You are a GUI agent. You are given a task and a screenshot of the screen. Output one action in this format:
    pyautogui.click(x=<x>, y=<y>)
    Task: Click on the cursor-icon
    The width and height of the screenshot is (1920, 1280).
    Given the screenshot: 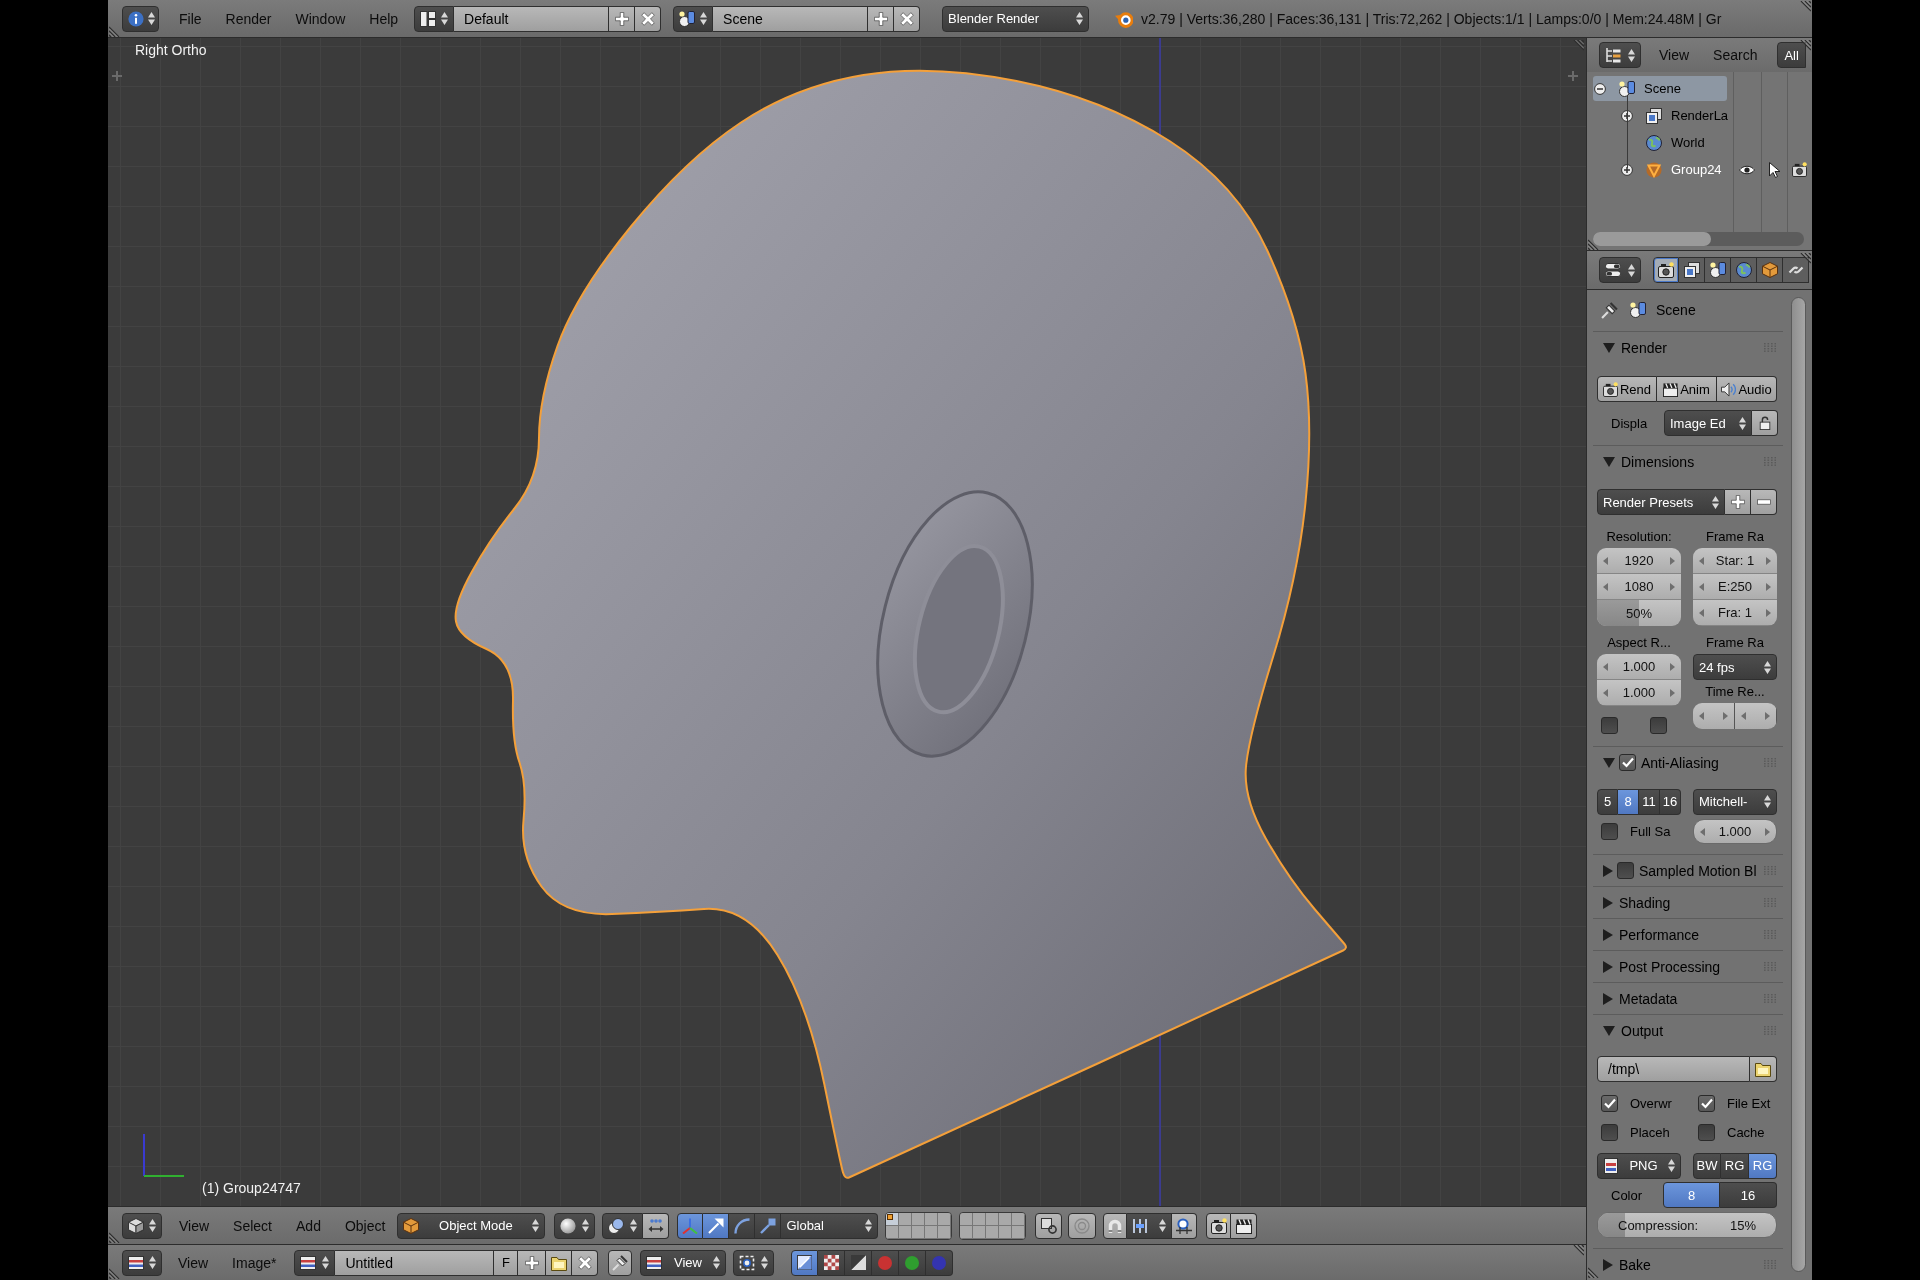 What is the action you would take?
    pyautogui.click(x=1774, y=169)
    